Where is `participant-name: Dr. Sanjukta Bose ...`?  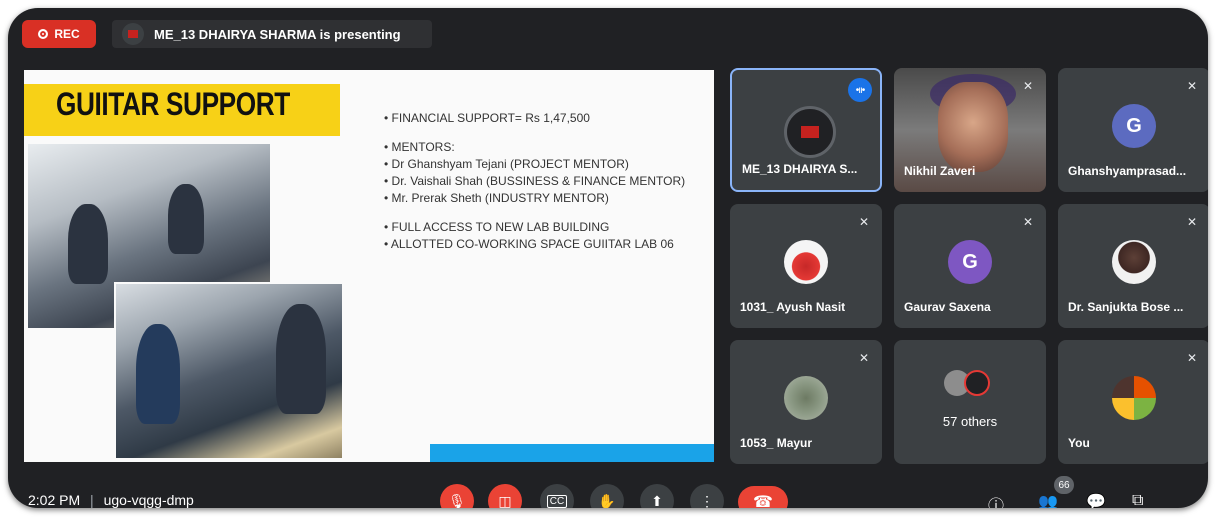
participant-name: Dr. Sanjukta Bose ... is located at coordinates (1126, 307).